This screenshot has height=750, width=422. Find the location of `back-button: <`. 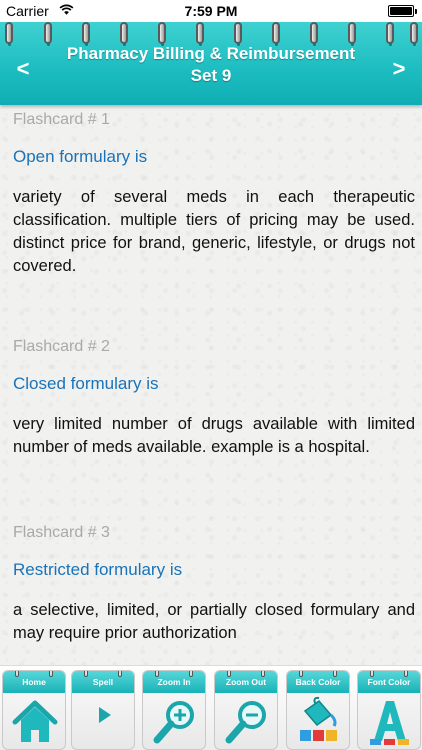

back-button: < is located at coordinates (23, 69).